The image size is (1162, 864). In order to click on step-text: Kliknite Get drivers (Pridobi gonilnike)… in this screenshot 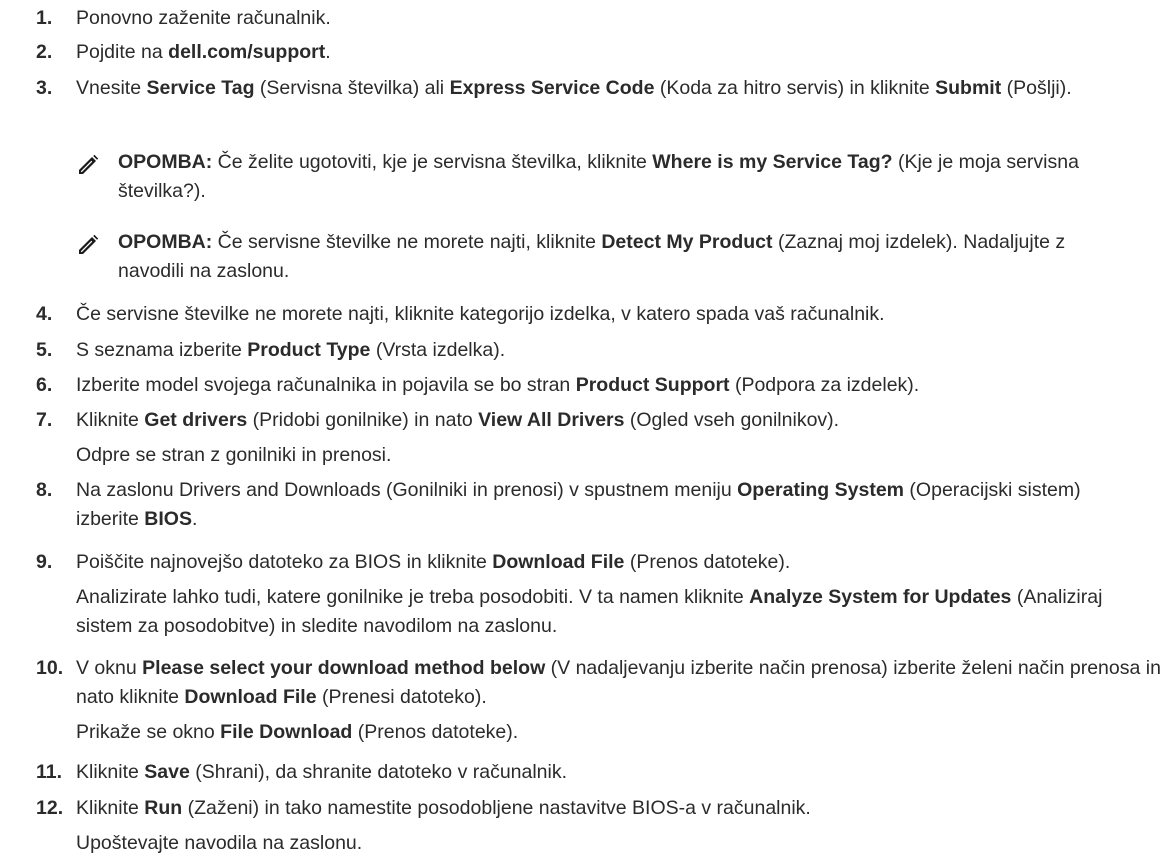, I will do `click(619, 420)`.